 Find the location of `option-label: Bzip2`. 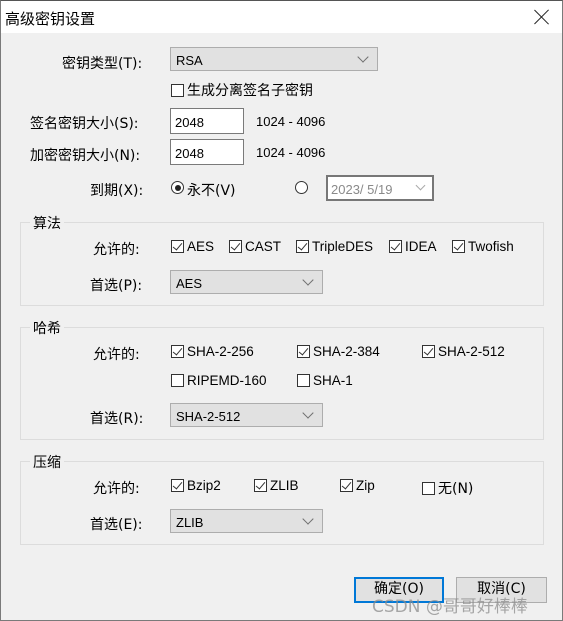

option-label: Bzip2 is located at coordinates (204, 485).